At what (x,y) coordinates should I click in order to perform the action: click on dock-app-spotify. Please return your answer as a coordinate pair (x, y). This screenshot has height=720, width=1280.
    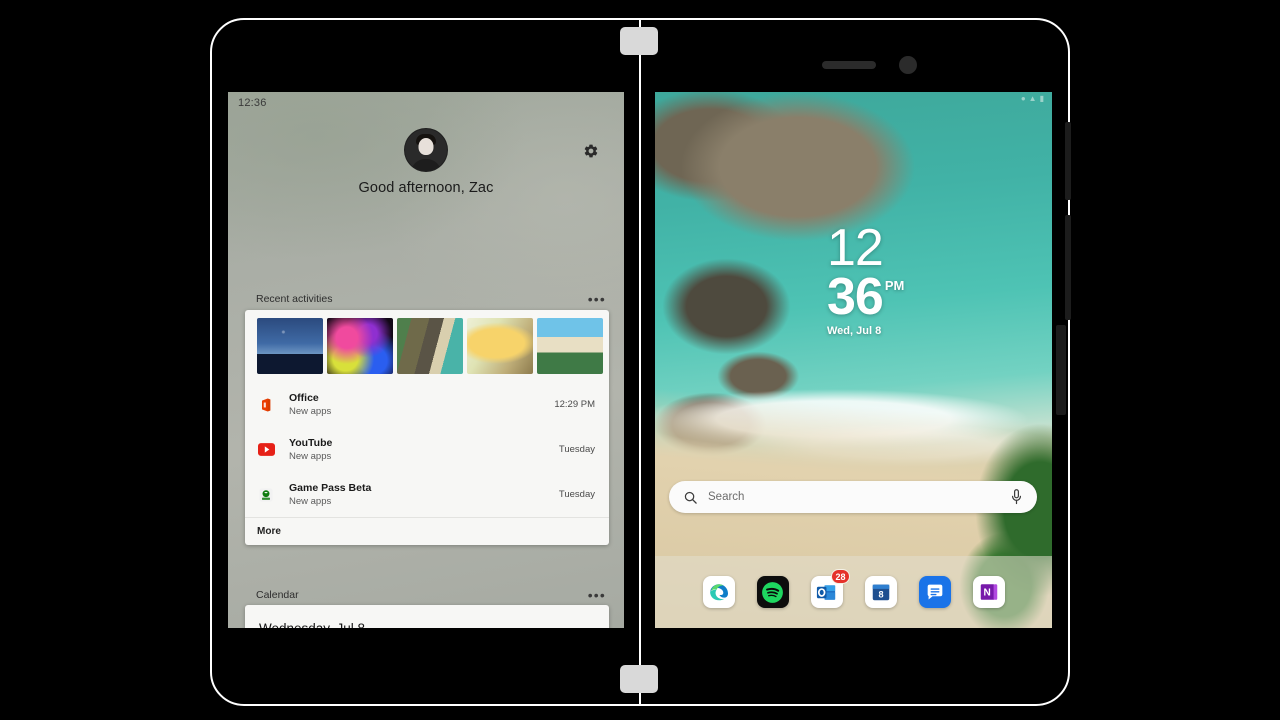
    Looking at the image, I should click on (772, 592).